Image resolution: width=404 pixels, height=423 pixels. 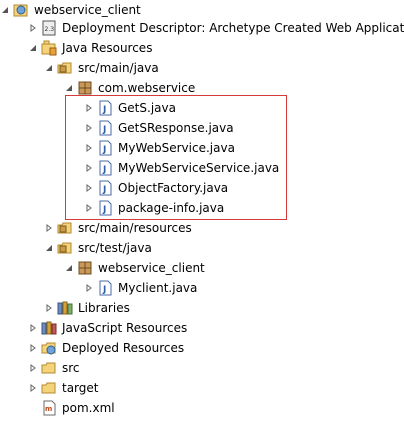 I want to click on deployed-resources-icon, so click(x=49, y=348).